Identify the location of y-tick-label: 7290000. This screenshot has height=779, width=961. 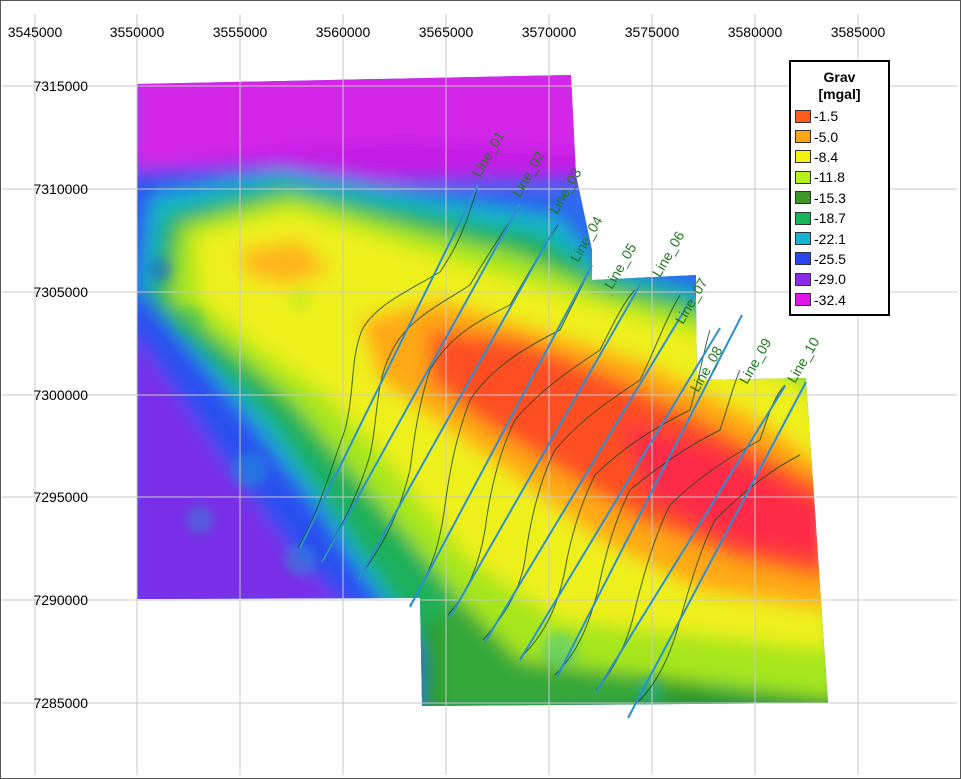
(60, 600).